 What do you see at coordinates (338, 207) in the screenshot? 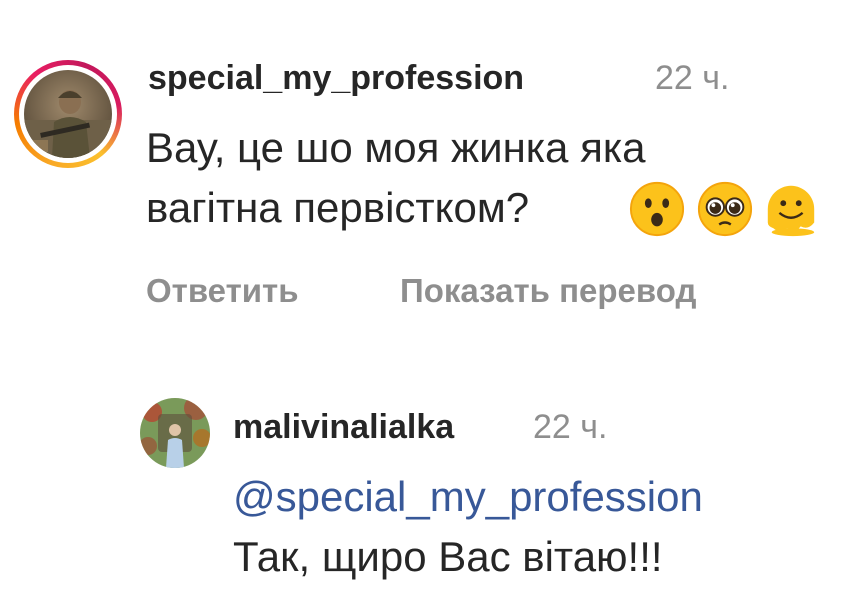
I see `comment-text-line-2: вагітна первістком?` at bounding box center [338, 207].